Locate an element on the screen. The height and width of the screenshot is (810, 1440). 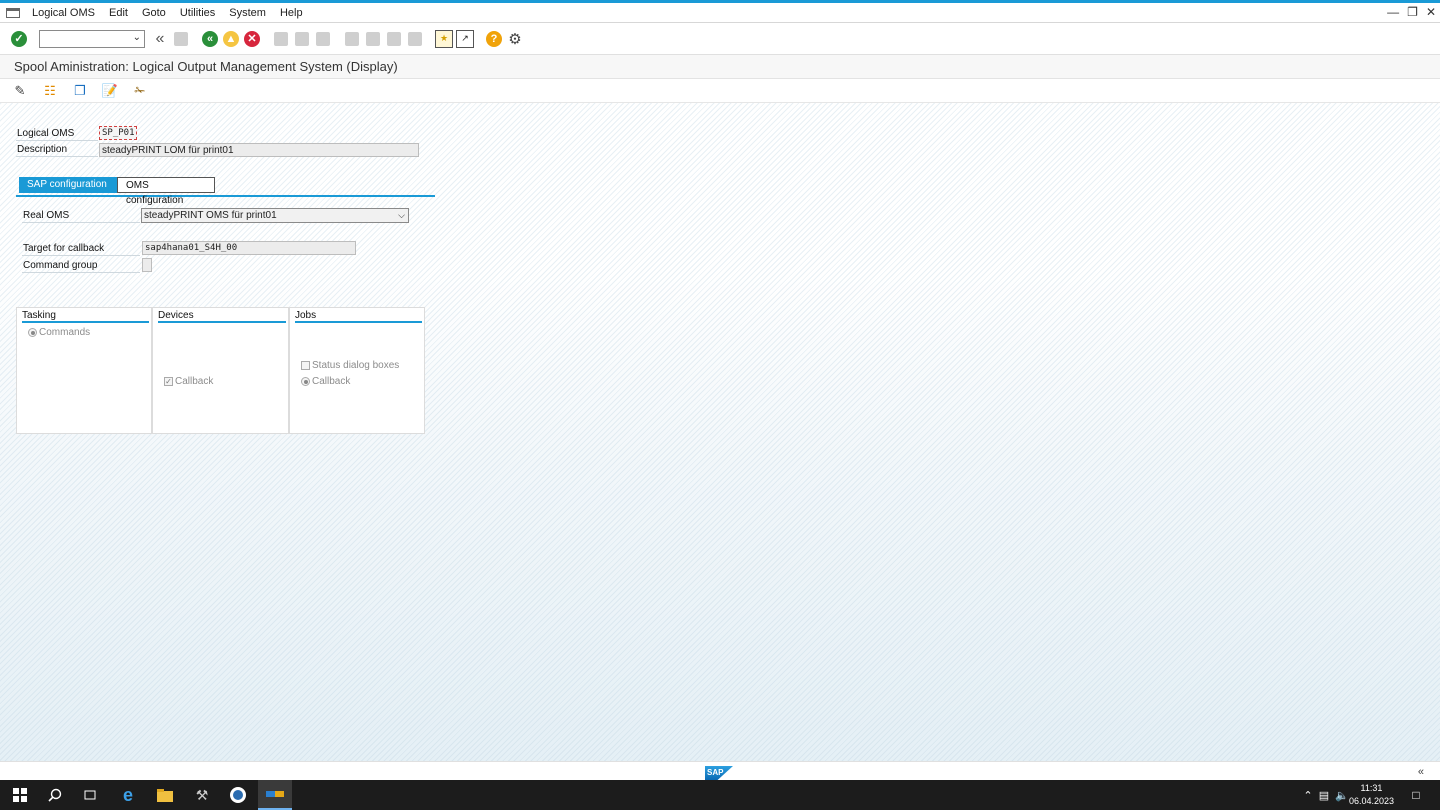
description-label: Description is located at coordinates (57, 150).